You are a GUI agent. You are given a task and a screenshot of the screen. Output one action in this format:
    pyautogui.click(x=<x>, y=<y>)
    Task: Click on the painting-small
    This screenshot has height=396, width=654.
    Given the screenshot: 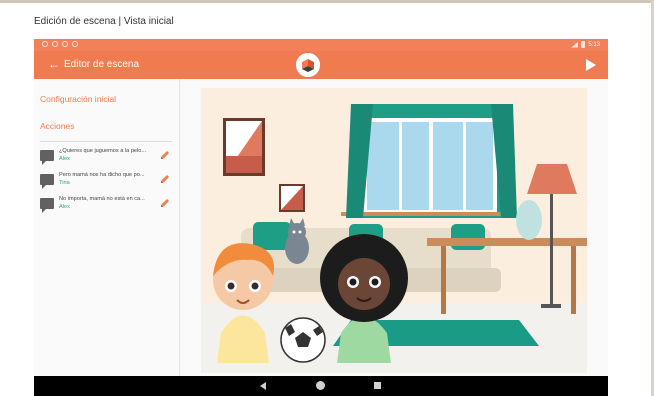 What is the action you would take?
    pyautogui.click(x=292, y=198)
    